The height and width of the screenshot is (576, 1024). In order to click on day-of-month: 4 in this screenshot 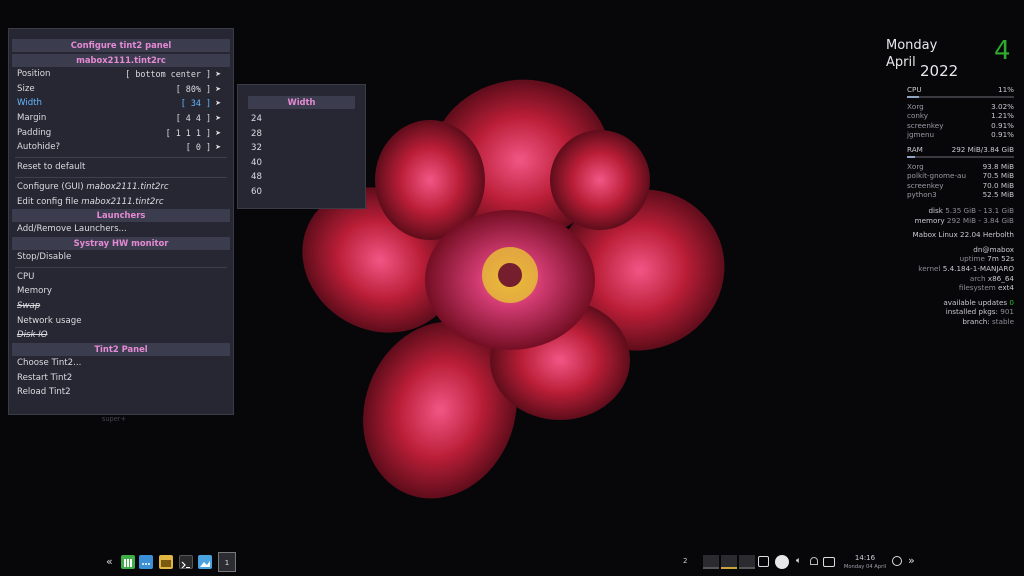, I will do `click(1002, 51)`.